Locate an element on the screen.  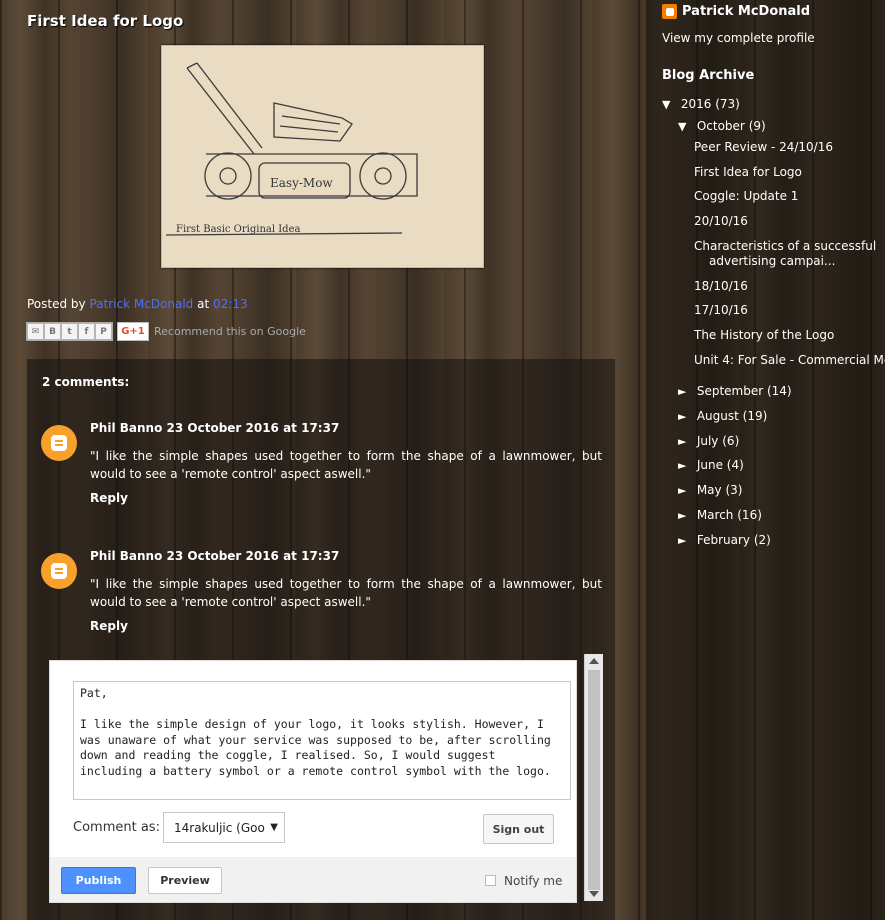
at-label: at is located at coordinates (203, 304).